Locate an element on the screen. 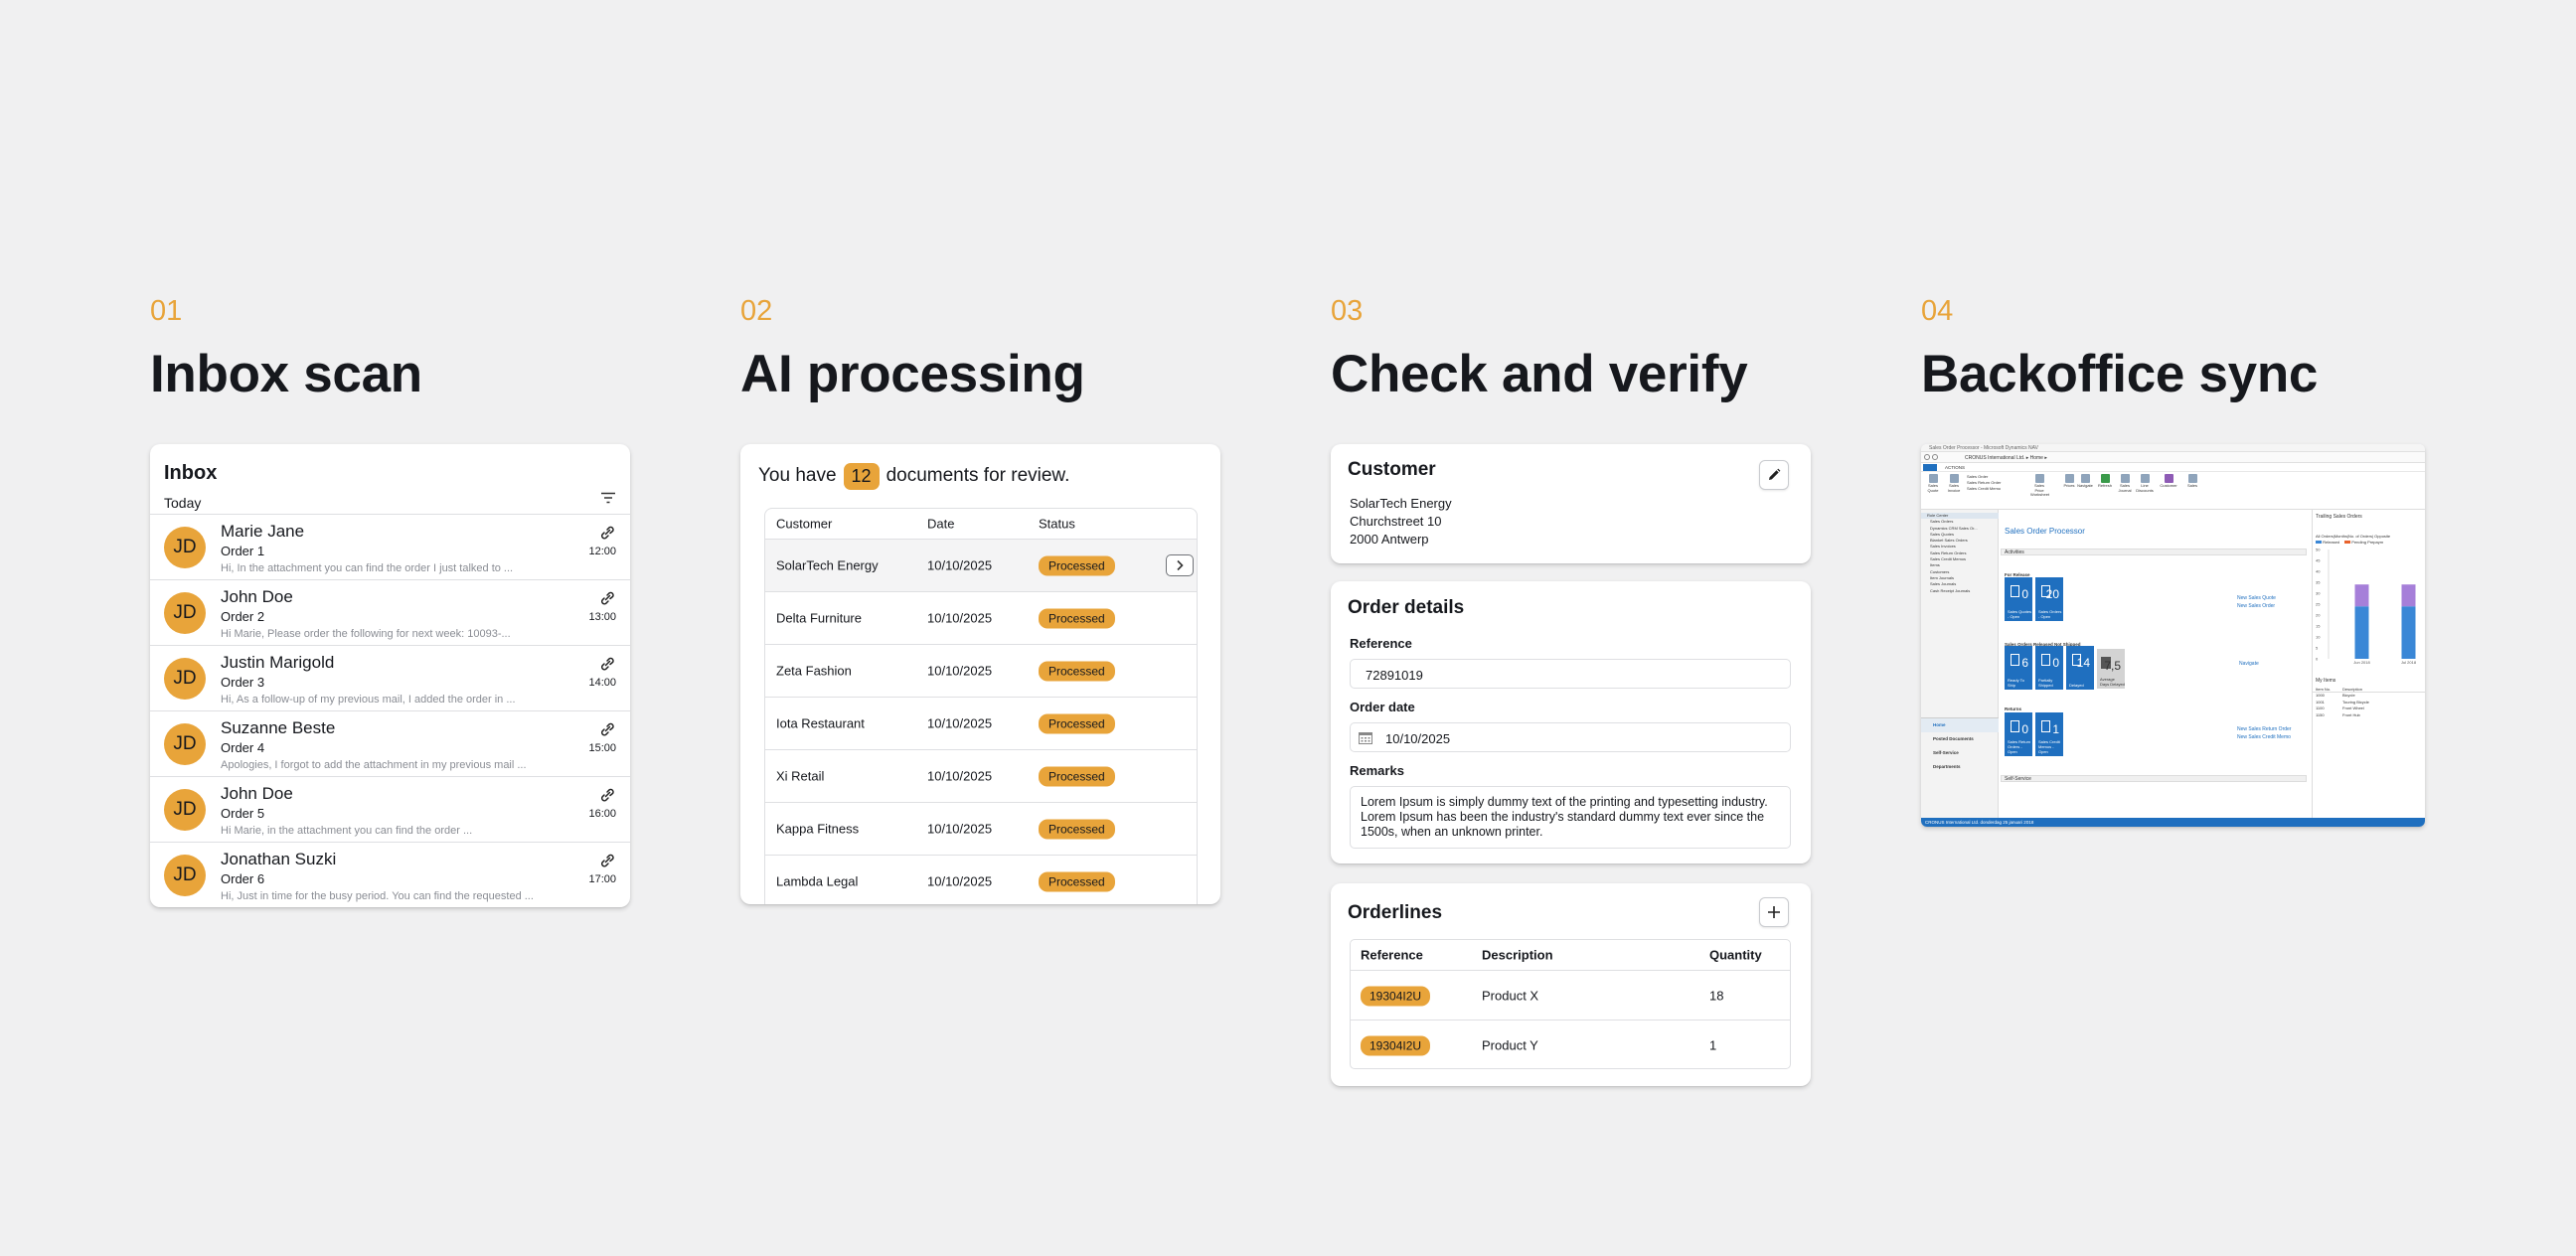 This screenshot has width=2576, height=1256. step-title: Backoffice sync is located at coordinates (2120, 374).